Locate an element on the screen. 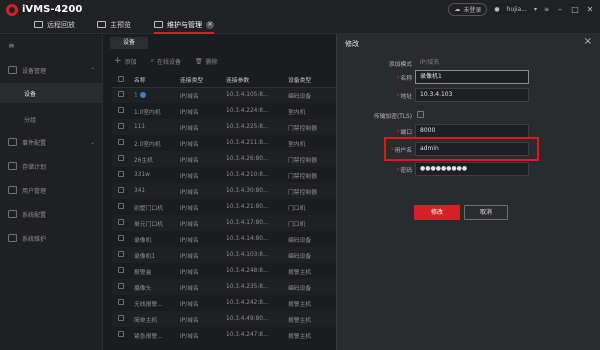 The image size is (600, 350). cloud-login-button: ☁ 未登录 is located at coordinates (468, 9).